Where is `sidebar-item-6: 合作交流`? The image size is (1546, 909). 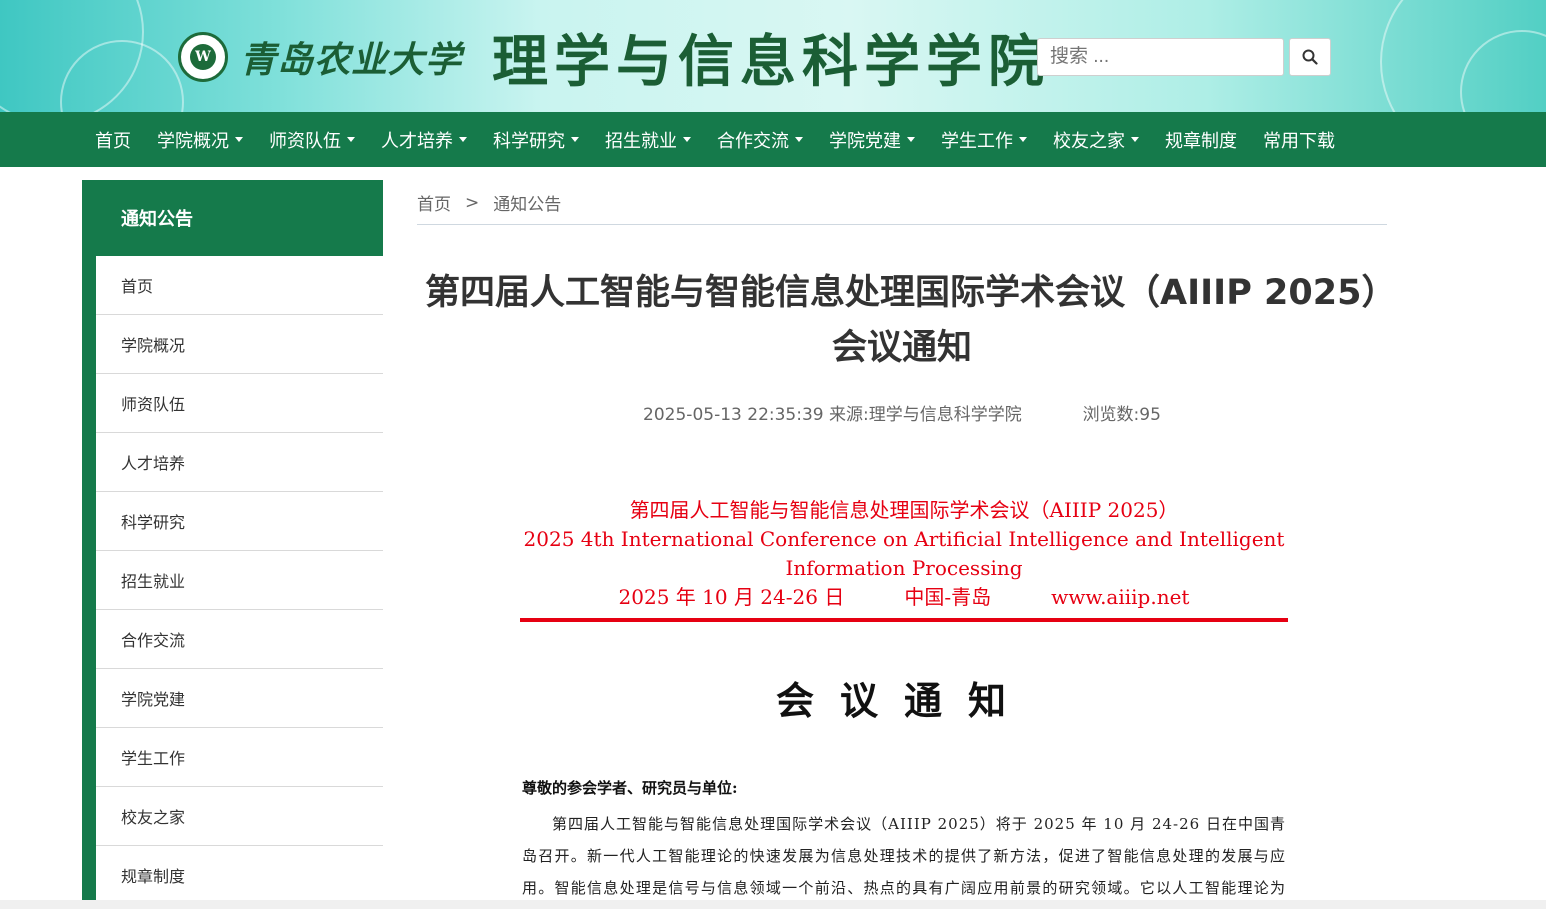 sidebar-item-6: 合作交流 is located at coordinates (239, 639).